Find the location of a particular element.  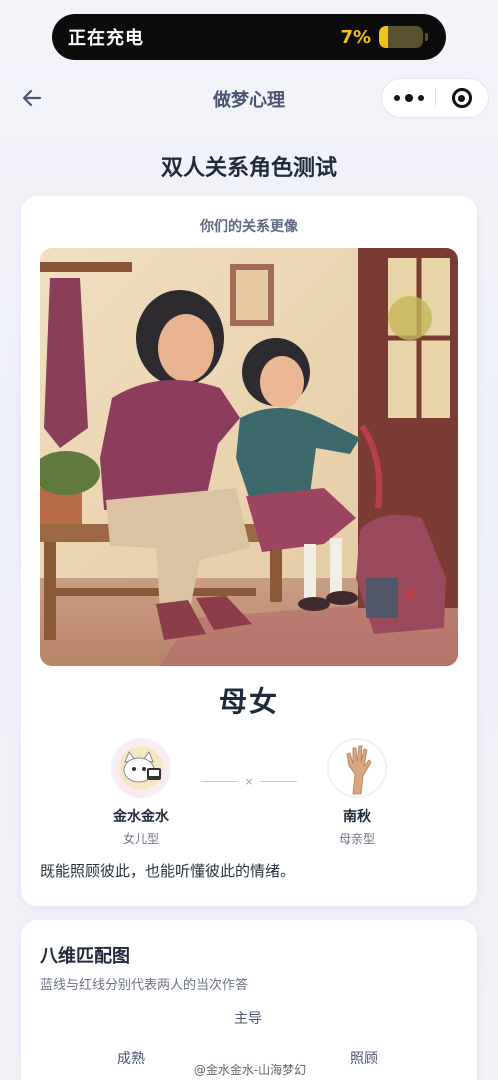

watermark: @金水金水-山海梦幻 is located at coordinates (250, 1070).